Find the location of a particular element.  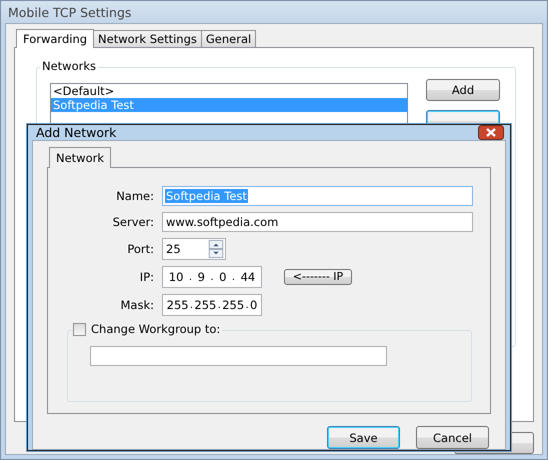

save-button: Save is located at coordinates (363, 437).